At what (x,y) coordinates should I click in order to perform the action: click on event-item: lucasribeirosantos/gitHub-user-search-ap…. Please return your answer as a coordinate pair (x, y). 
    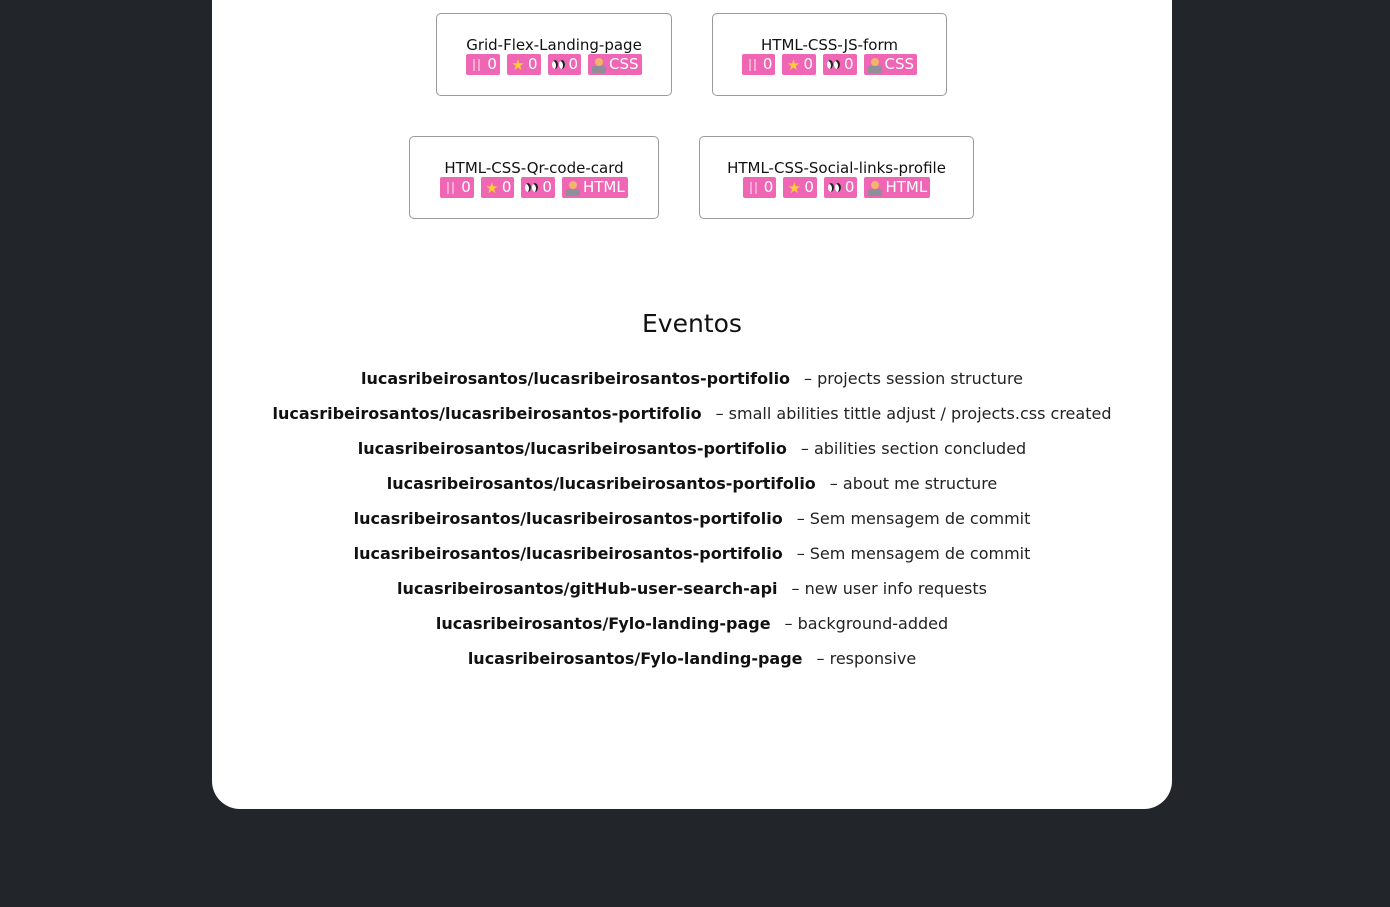
    Looking at the image, I should click on (692, 595).